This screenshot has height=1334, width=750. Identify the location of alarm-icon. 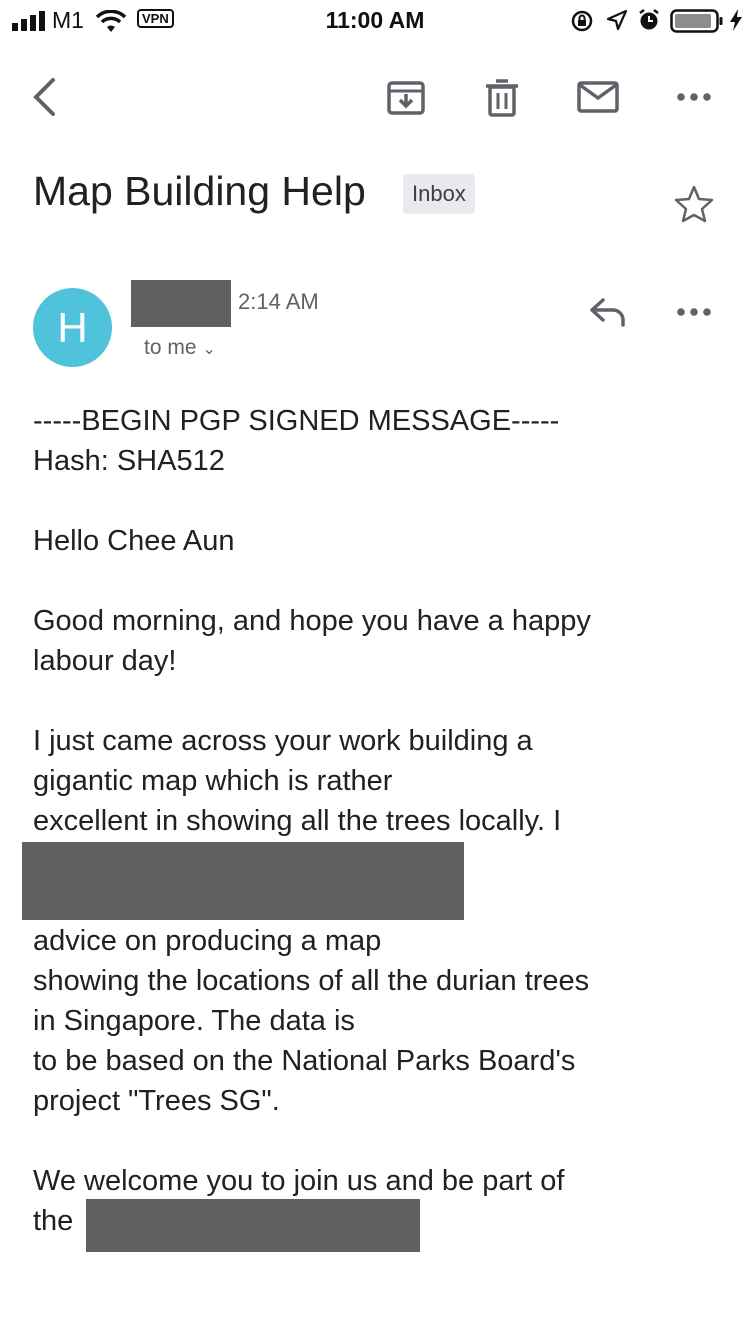
(649, 19).